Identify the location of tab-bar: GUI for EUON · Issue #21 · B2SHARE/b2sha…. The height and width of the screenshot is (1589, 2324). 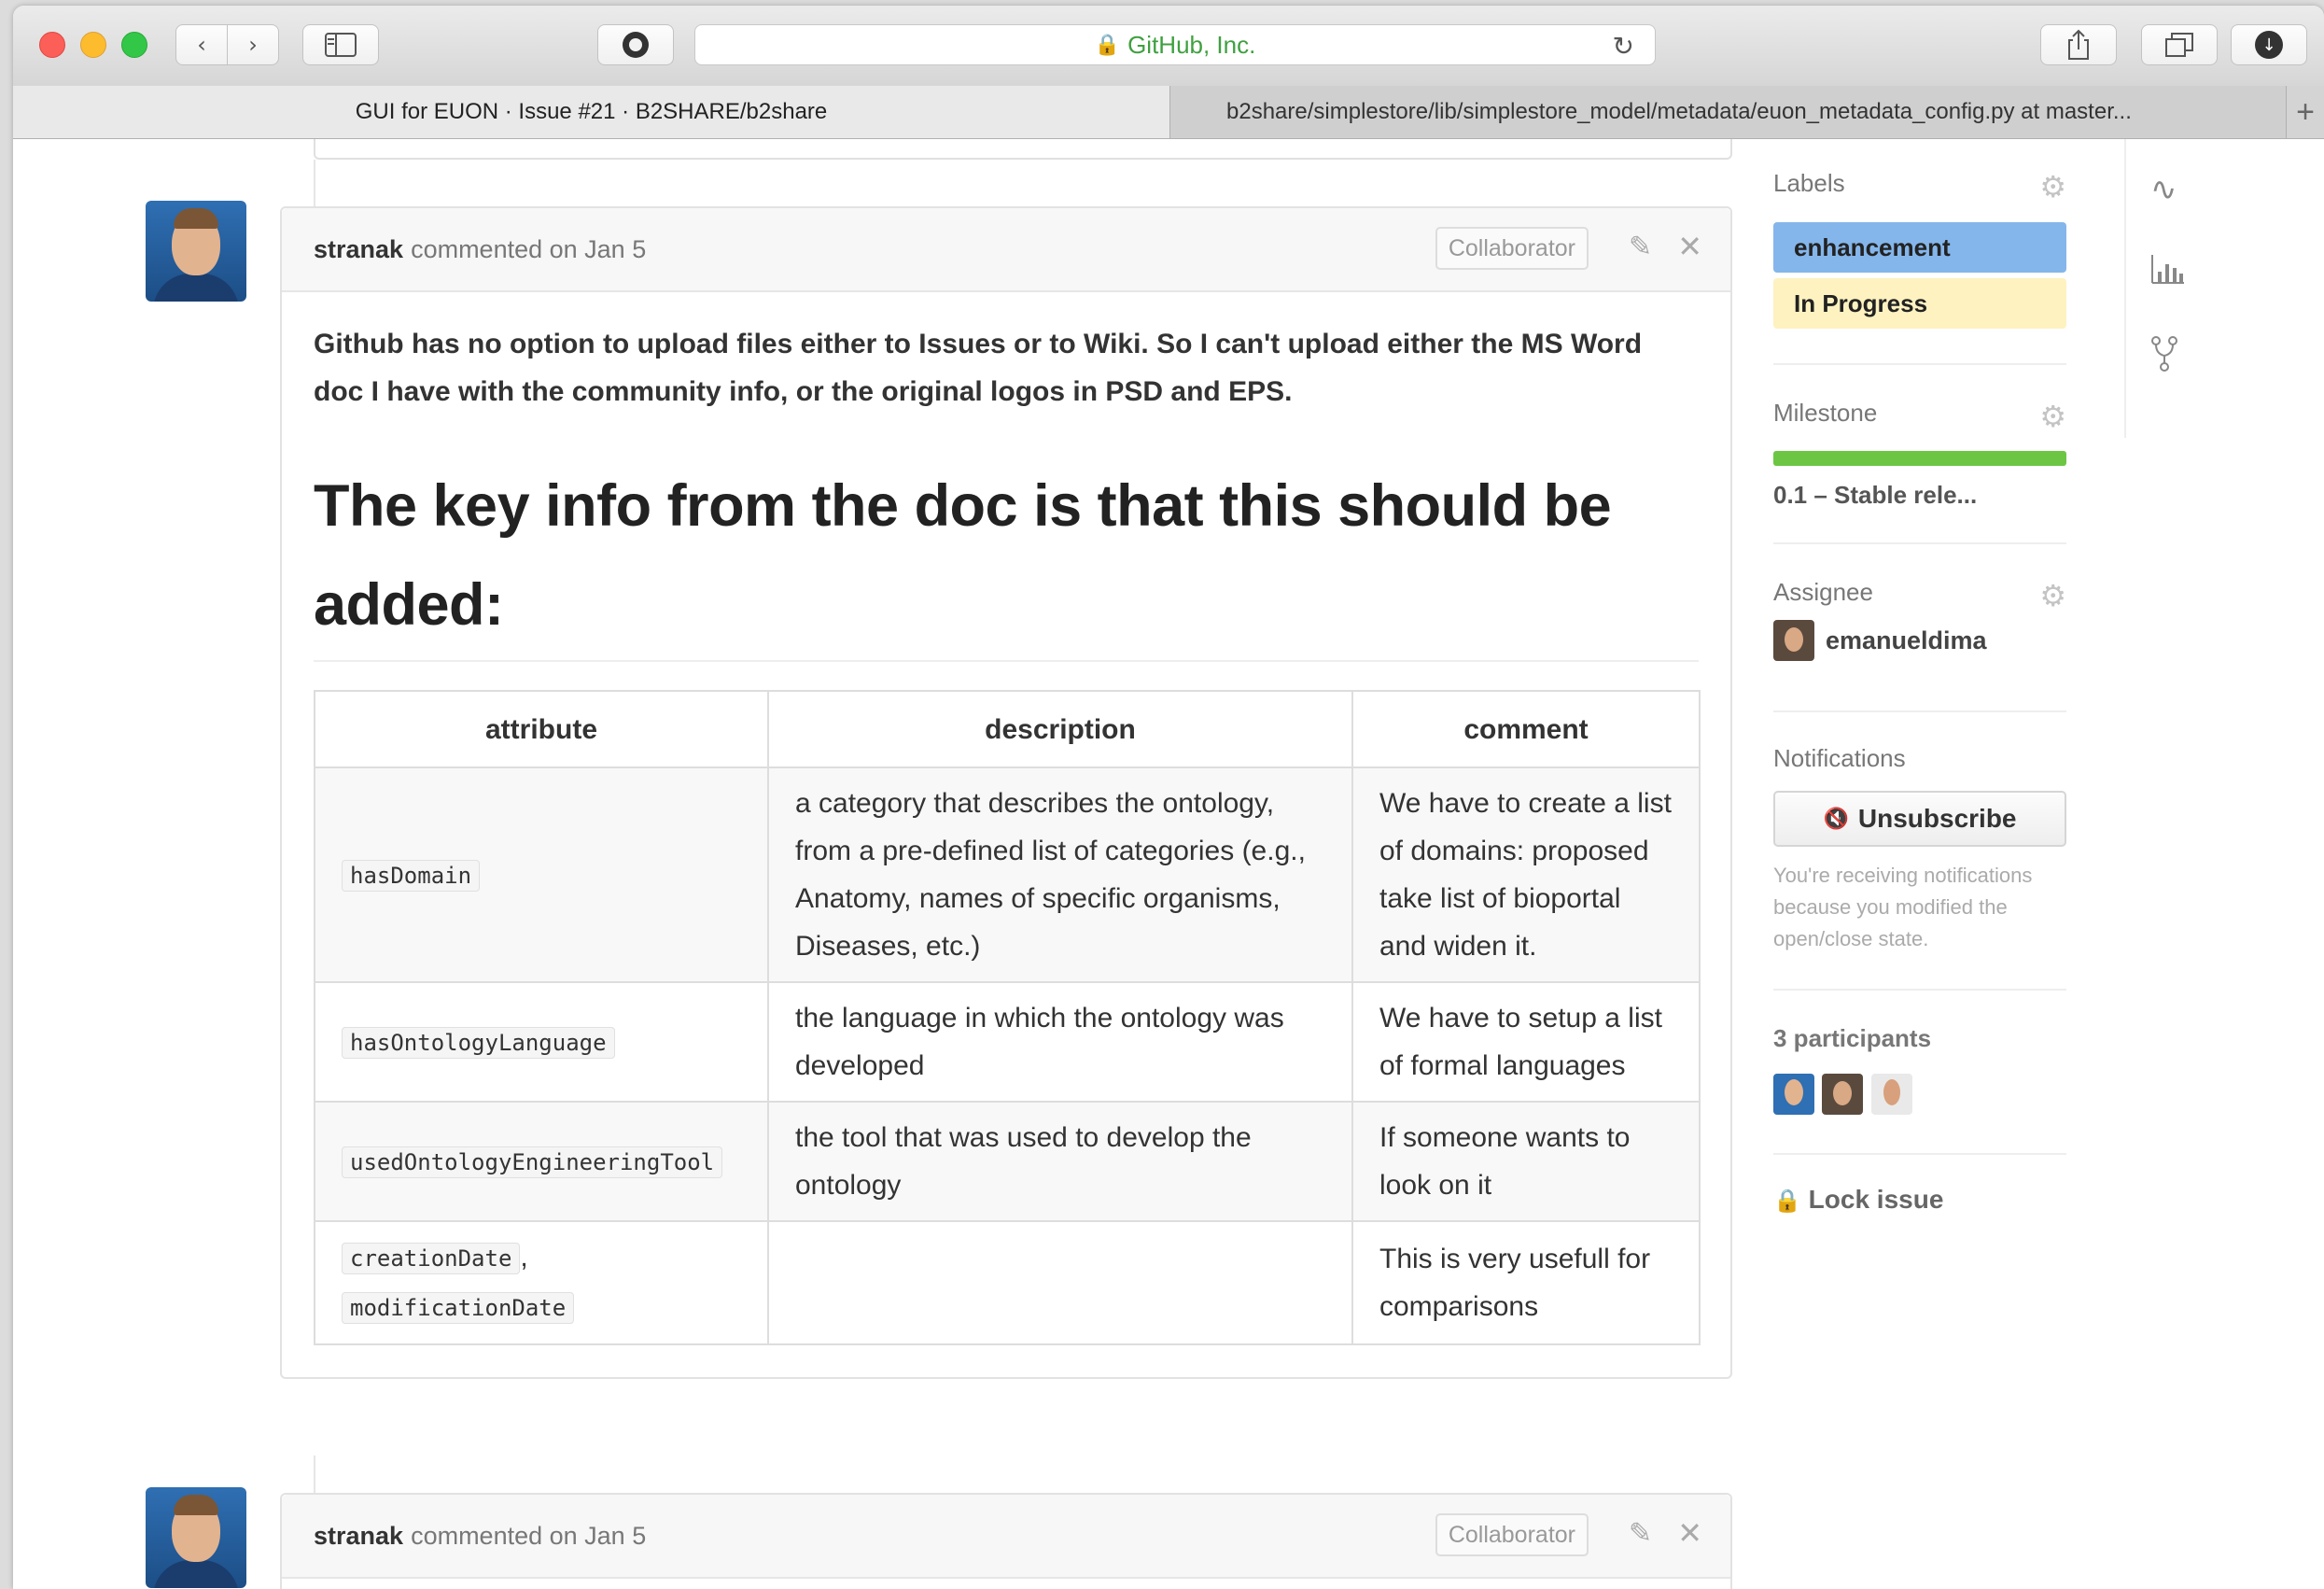
(1168, 112).